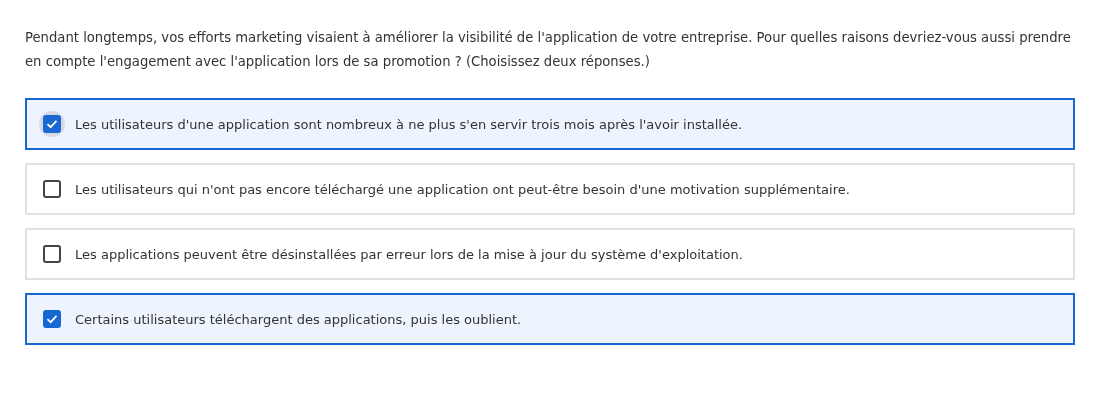 Image resolution: width=1100 pixels, height=401 pixels. Describe the element at coordinates (548, 50) in the screenshot. I see `question-text: Pendant longtemps, vos efforts marketing visaient à améliorer la visibilité de l'application de votre entreprise. Pour quelles raisons devriez-vous aussi prendre en compte l'engagement avec l'application lors de sa promotion ? (Choisissez deux réponses.)` at that location.